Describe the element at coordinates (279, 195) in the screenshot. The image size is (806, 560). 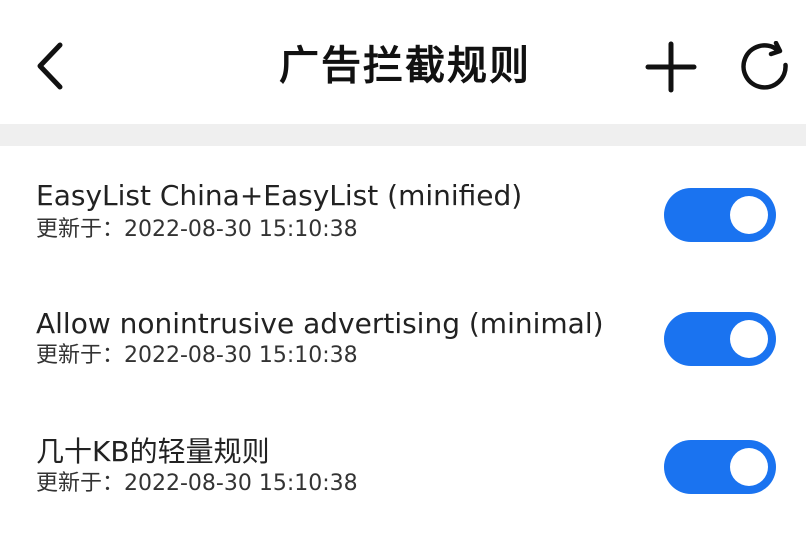
I see `rule-name: EasyList China+EasyList (minified)` at that location.